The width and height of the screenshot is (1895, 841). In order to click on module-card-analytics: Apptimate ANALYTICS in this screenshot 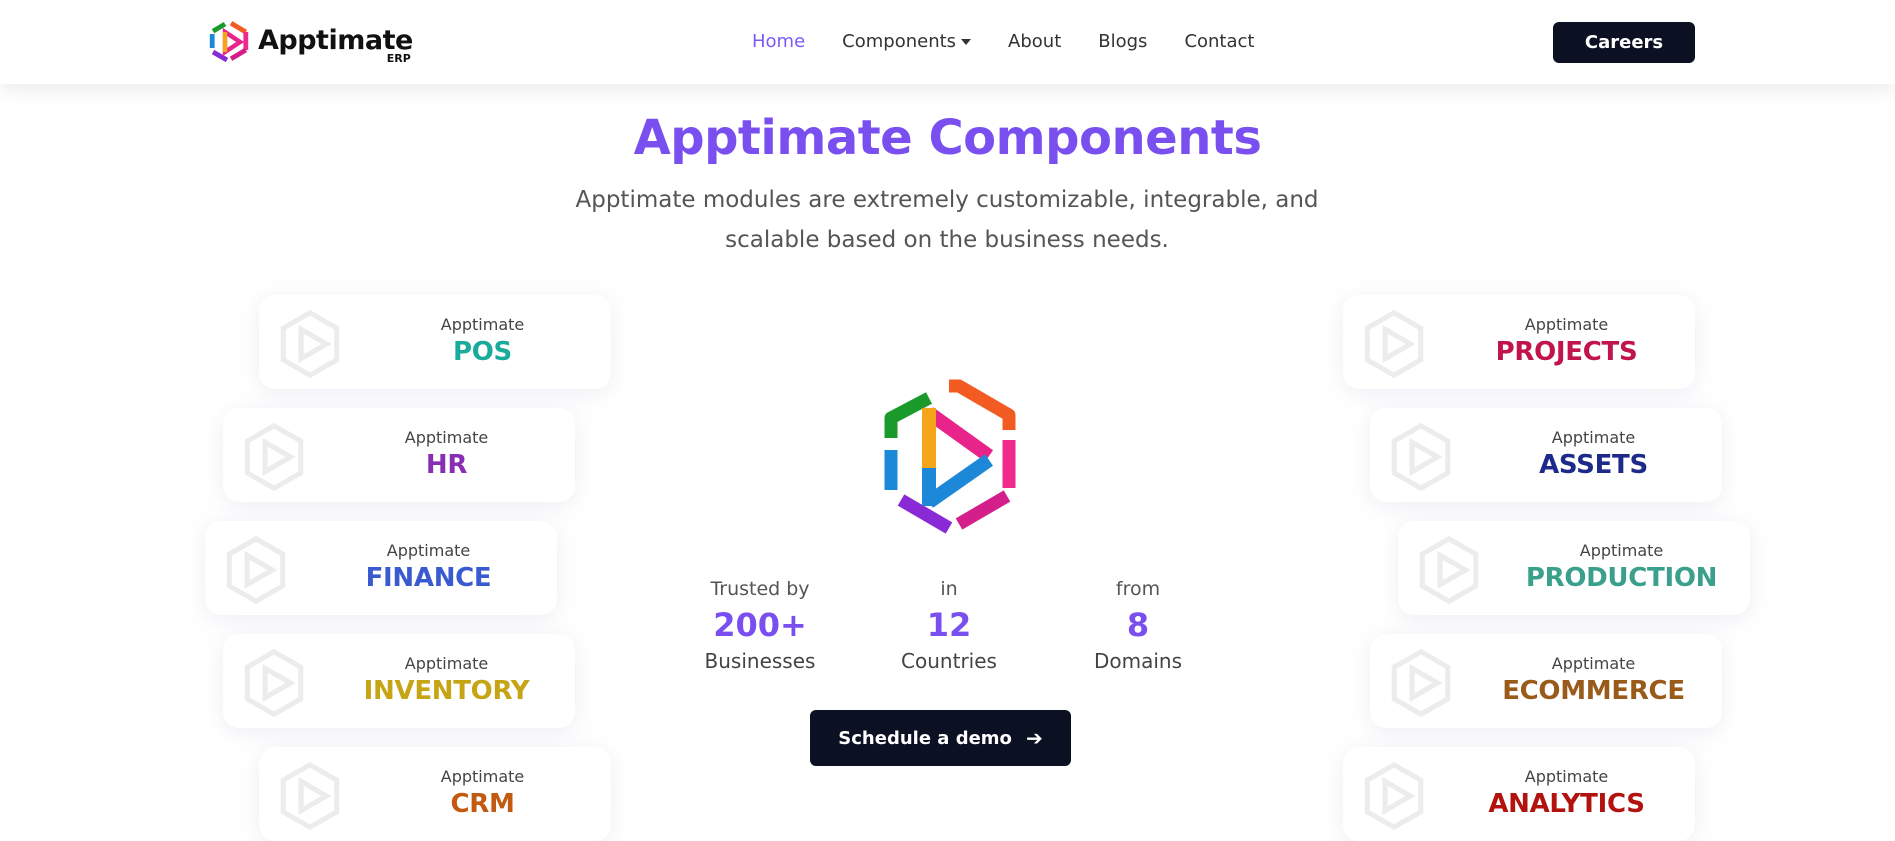, I will do `click(1519, 794)`.